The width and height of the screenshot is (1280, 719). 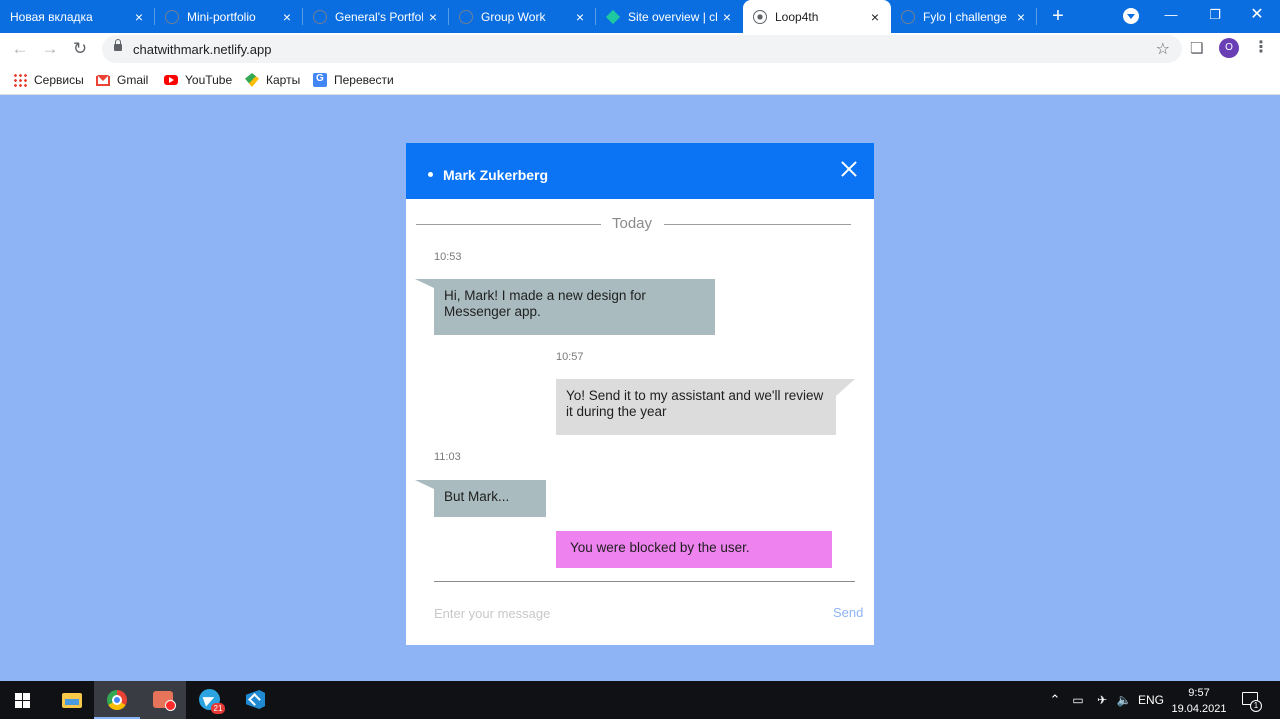 I want to click on screen-recorder-icon, so click(x=164, y=701).